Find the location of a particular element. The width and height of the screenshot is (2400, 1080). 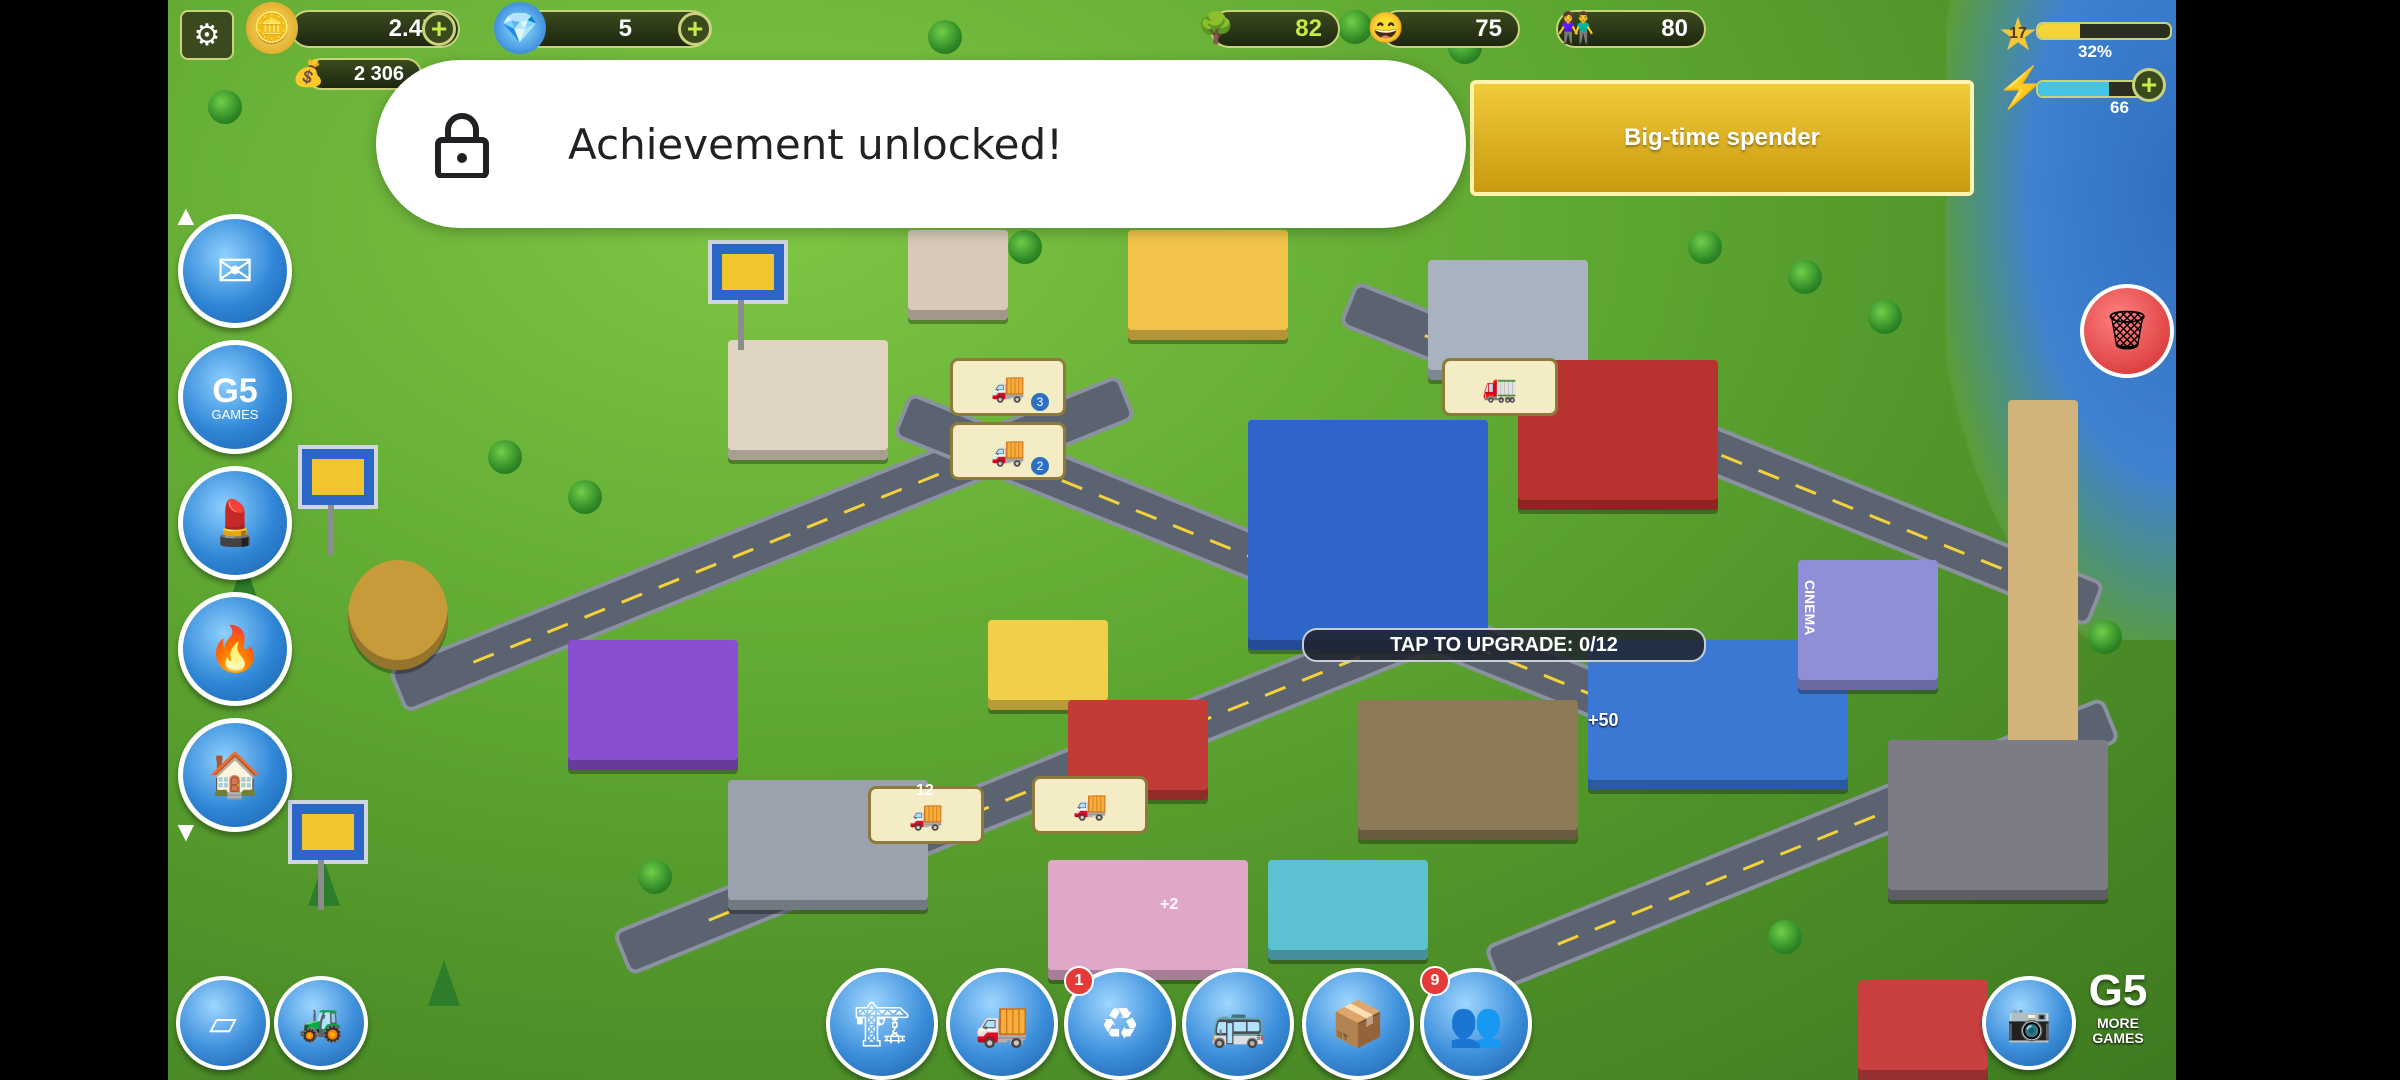

park is located at coordinates (1348, 910).